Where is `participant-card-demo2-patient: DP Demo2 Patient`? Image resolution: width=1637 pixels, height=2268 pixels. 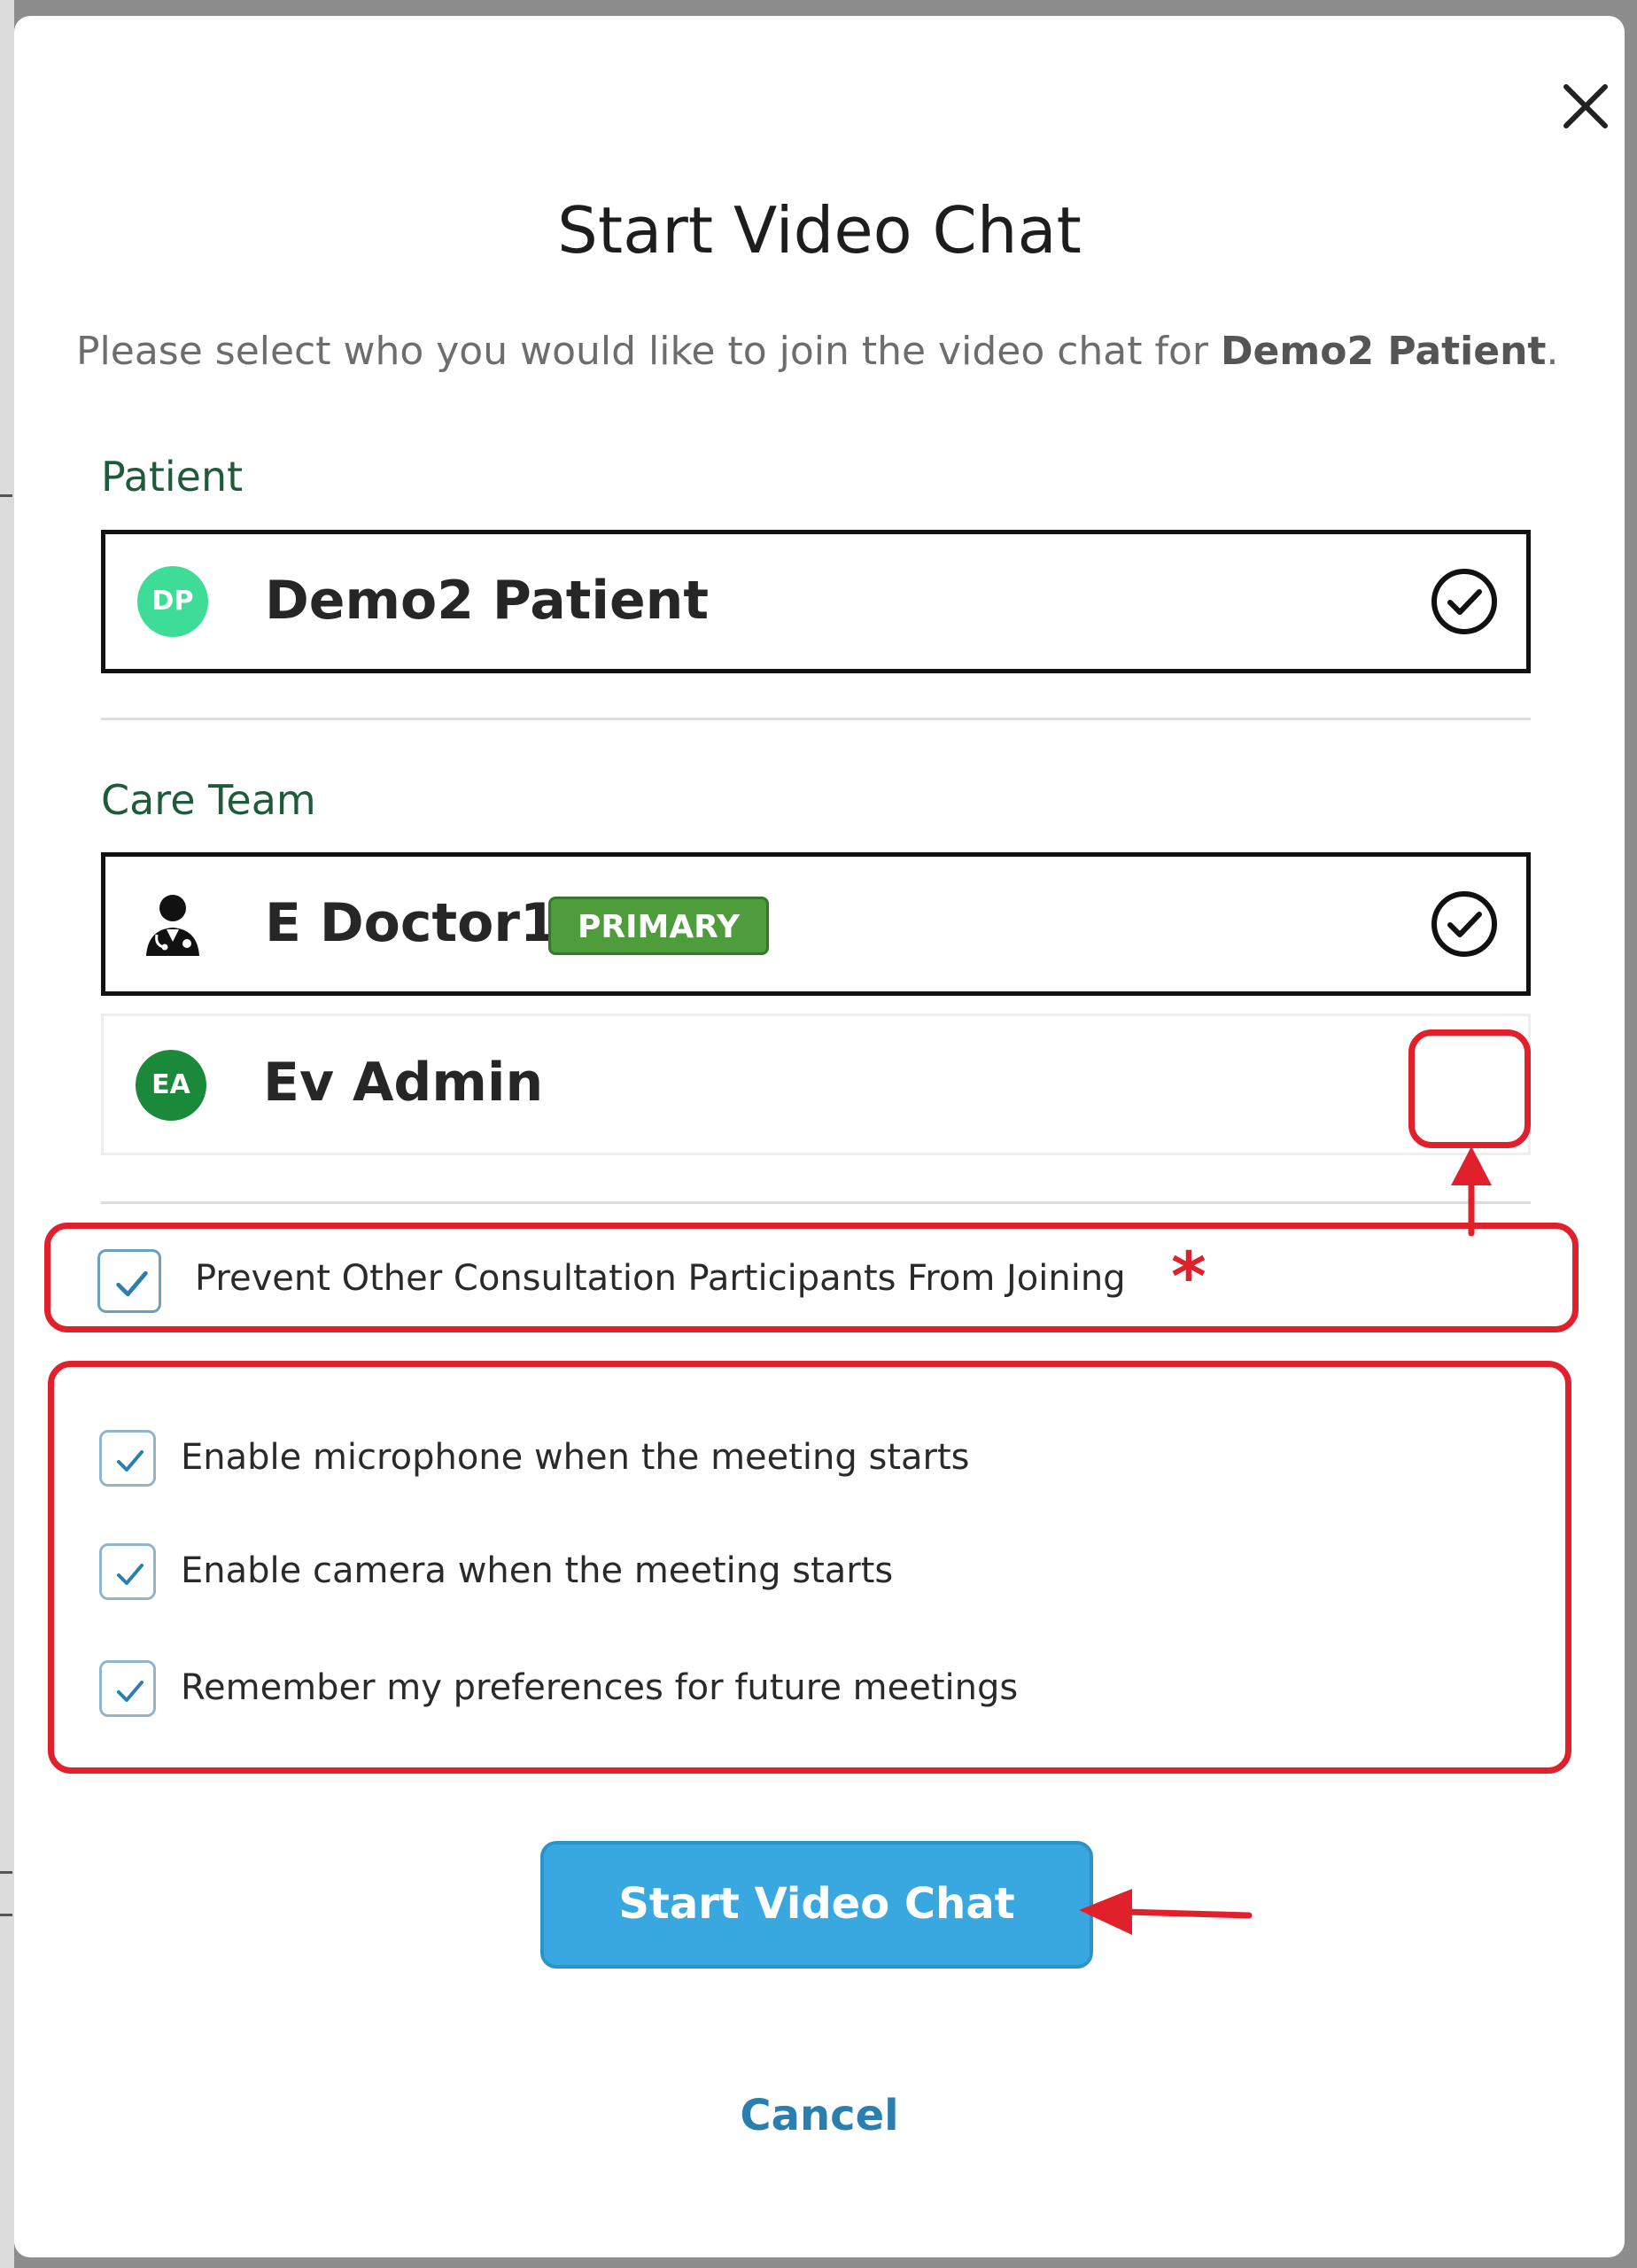
participant-card-demo2-patient: DP Demo2 Patient is located at coordinates (816, 601).